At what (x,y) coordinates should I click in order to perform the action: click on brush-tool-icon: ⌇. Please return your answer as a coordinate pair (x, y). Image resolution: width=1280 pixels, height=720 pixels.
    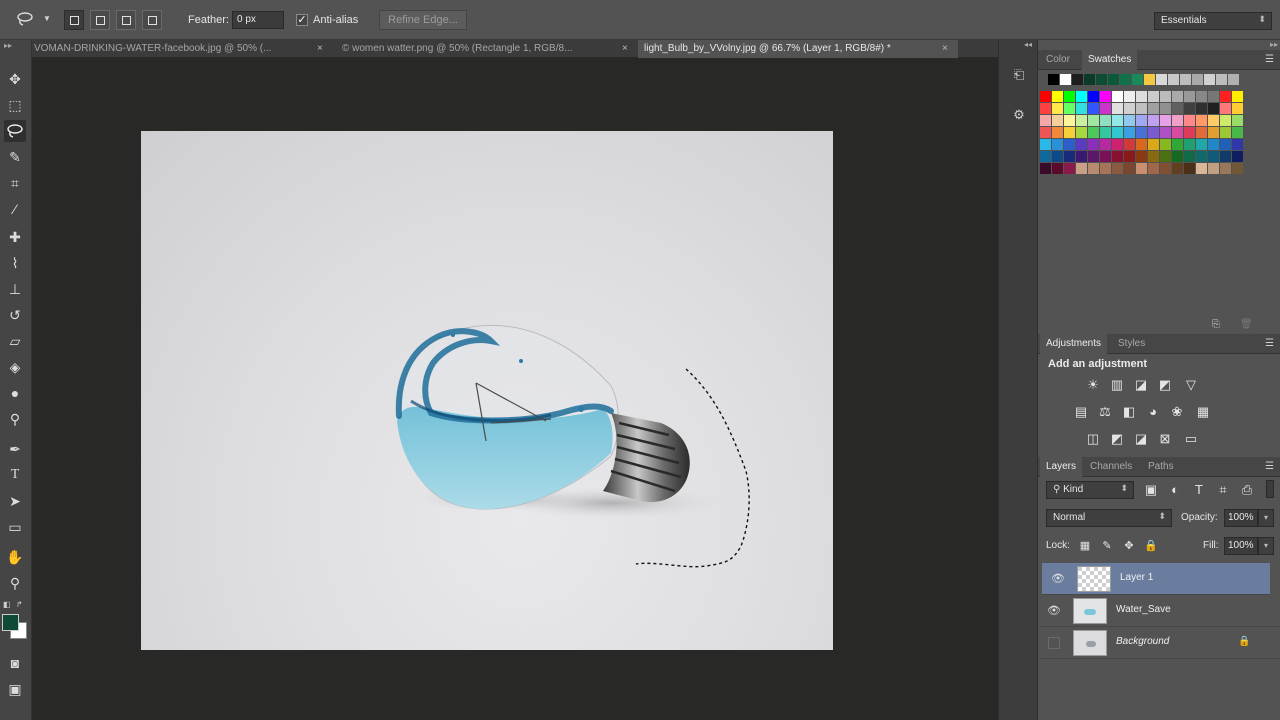
    Looking at the image, I should click on (15, 263).